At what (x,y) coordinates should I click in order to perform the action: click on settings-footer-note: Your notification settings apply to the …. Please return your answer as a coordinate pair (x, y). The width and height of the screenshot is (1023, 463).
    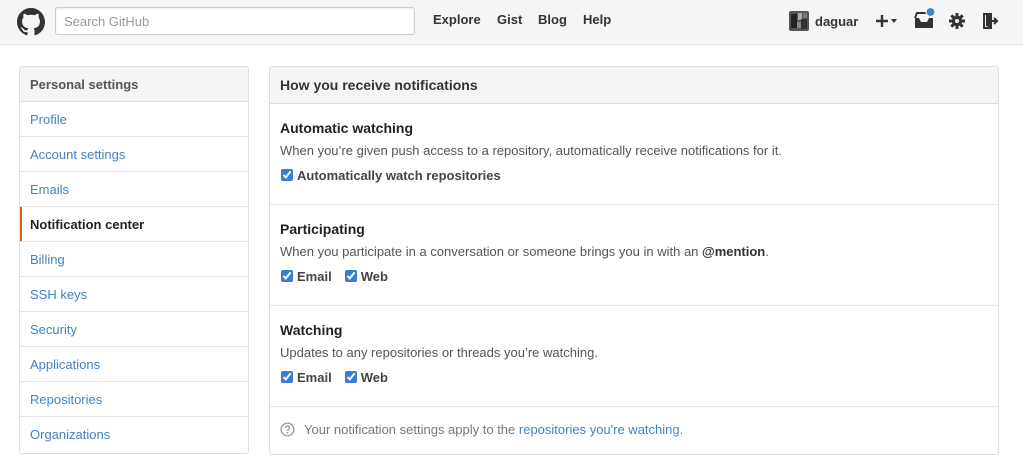
    Looking at the image, I should click on (634, 430).